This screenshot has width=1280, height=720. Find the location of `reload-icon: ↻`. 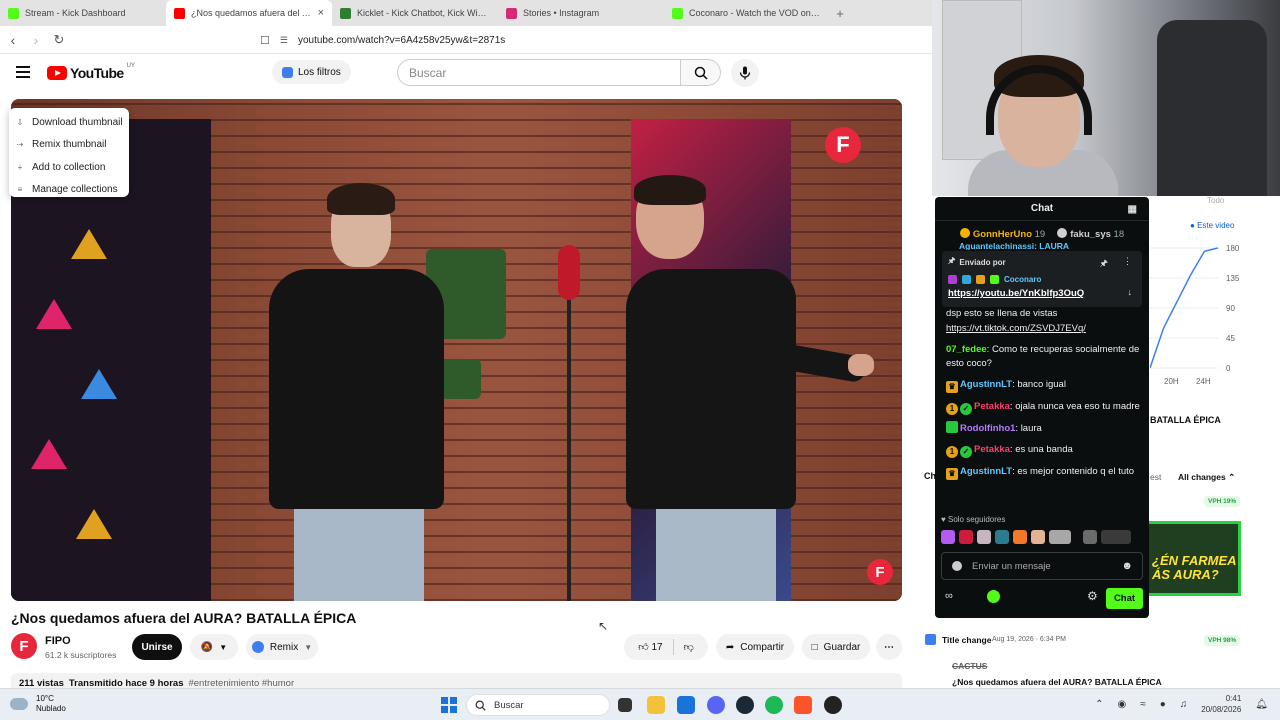

reload-icon: ↻ is located at coordinates (59, 40).